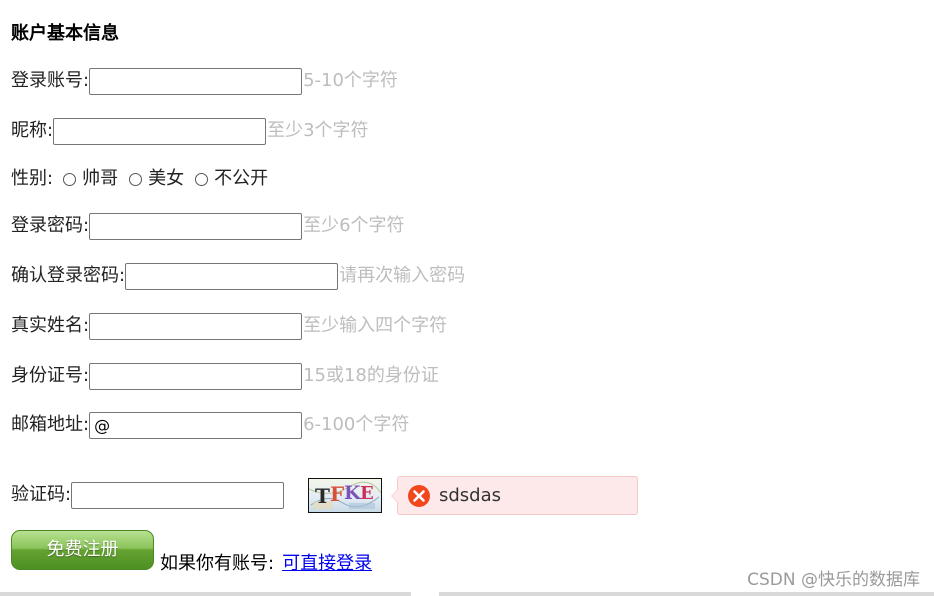 Image resolution: width=934 pixels, height=596 pixels. What do you see at coordinates (41, 494) in the screenshot?
I see `captcha-label: 验证码:` at bounding box center [41, 494].